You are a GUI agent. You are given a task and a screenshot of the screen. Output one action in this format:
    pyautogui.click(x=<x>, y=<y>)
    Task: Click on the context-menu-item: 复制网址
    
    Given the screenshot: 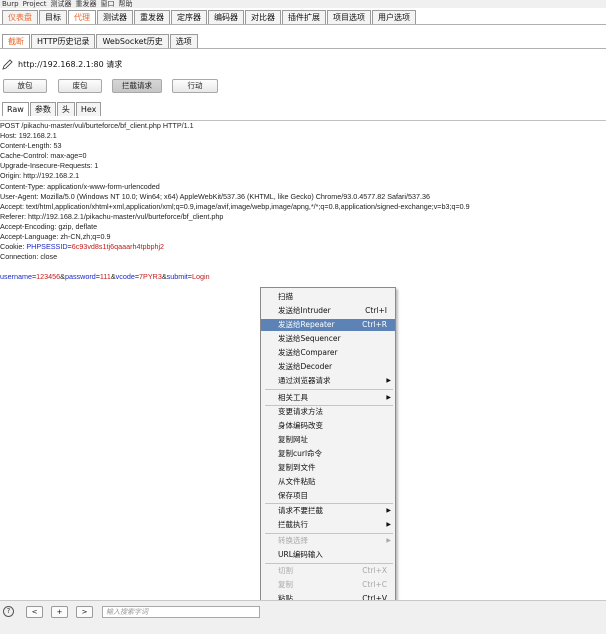 What is the action you would take?
    pyautogui.click(x=328, y=440)
    